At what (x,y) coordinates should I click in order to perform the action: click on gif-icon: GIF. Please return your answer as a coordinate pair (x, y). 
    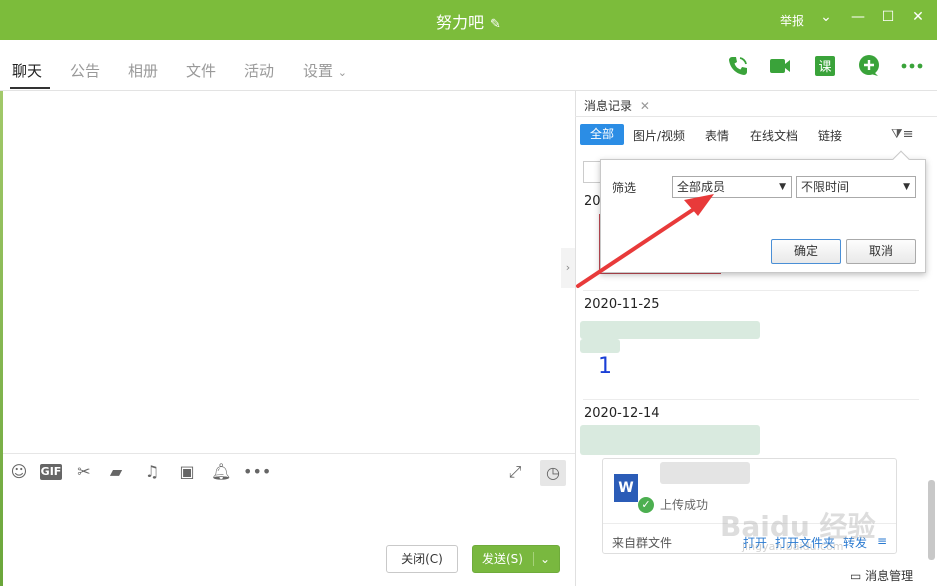
    Looking at the image, I should click on (51, 472).